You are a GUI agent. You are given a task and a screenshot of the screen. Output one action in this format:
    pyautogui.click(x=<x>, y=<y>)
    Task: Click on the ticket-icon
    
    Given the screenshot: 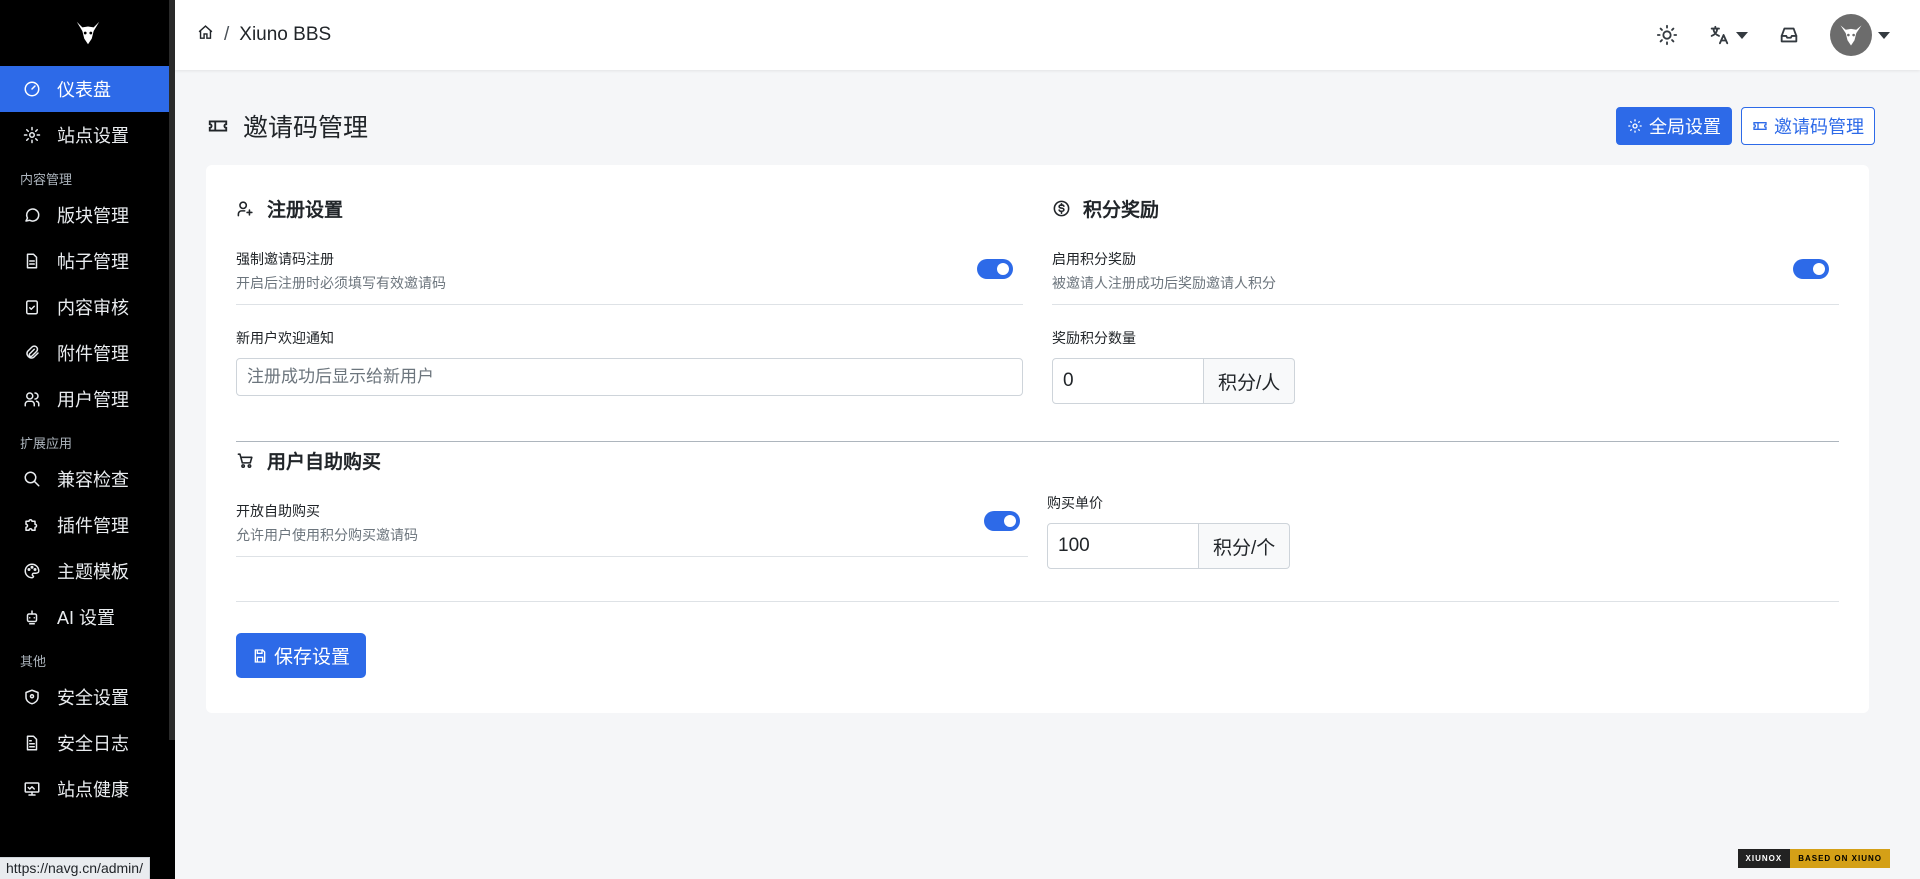 What is the action you would take?
    pyautogui.click(x=218, y=126)
    